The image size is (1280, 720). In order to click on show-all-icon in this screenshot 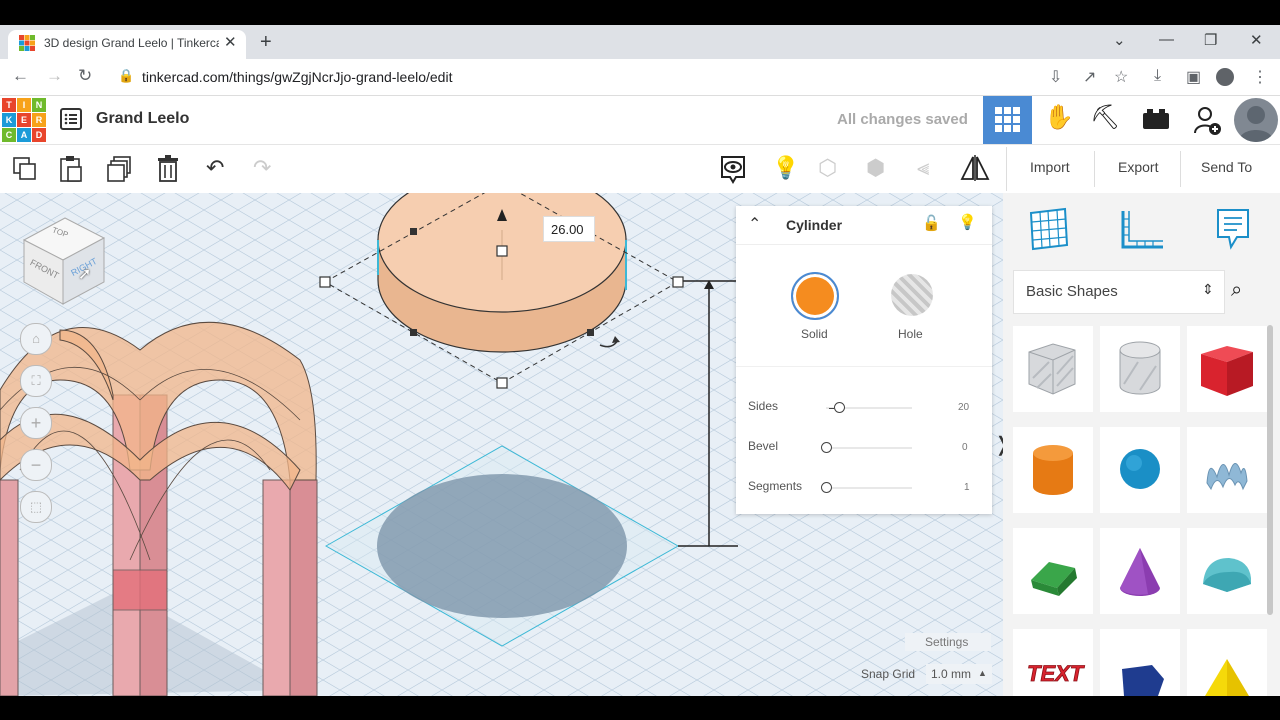, I will do `click(733, 169)`.